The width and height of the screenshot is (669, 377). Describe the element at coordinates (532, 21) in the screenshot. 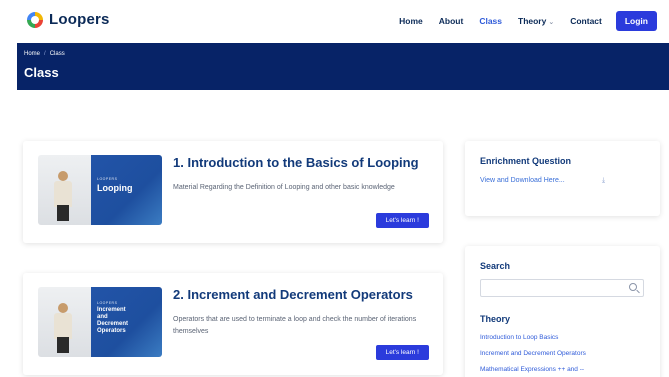

I see `nav-theory-label: Theory` at that location.